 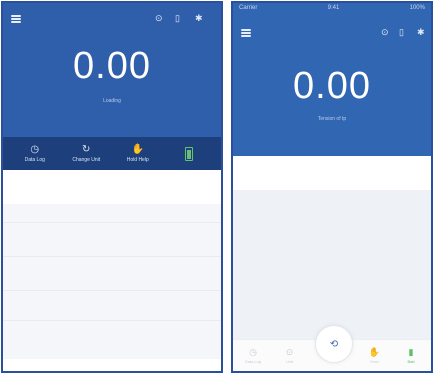 What do you see at coordinates (253, 361) in the screenshot?
I see `nav-data-log-label: Data Log` at bounding box center [253, 361].